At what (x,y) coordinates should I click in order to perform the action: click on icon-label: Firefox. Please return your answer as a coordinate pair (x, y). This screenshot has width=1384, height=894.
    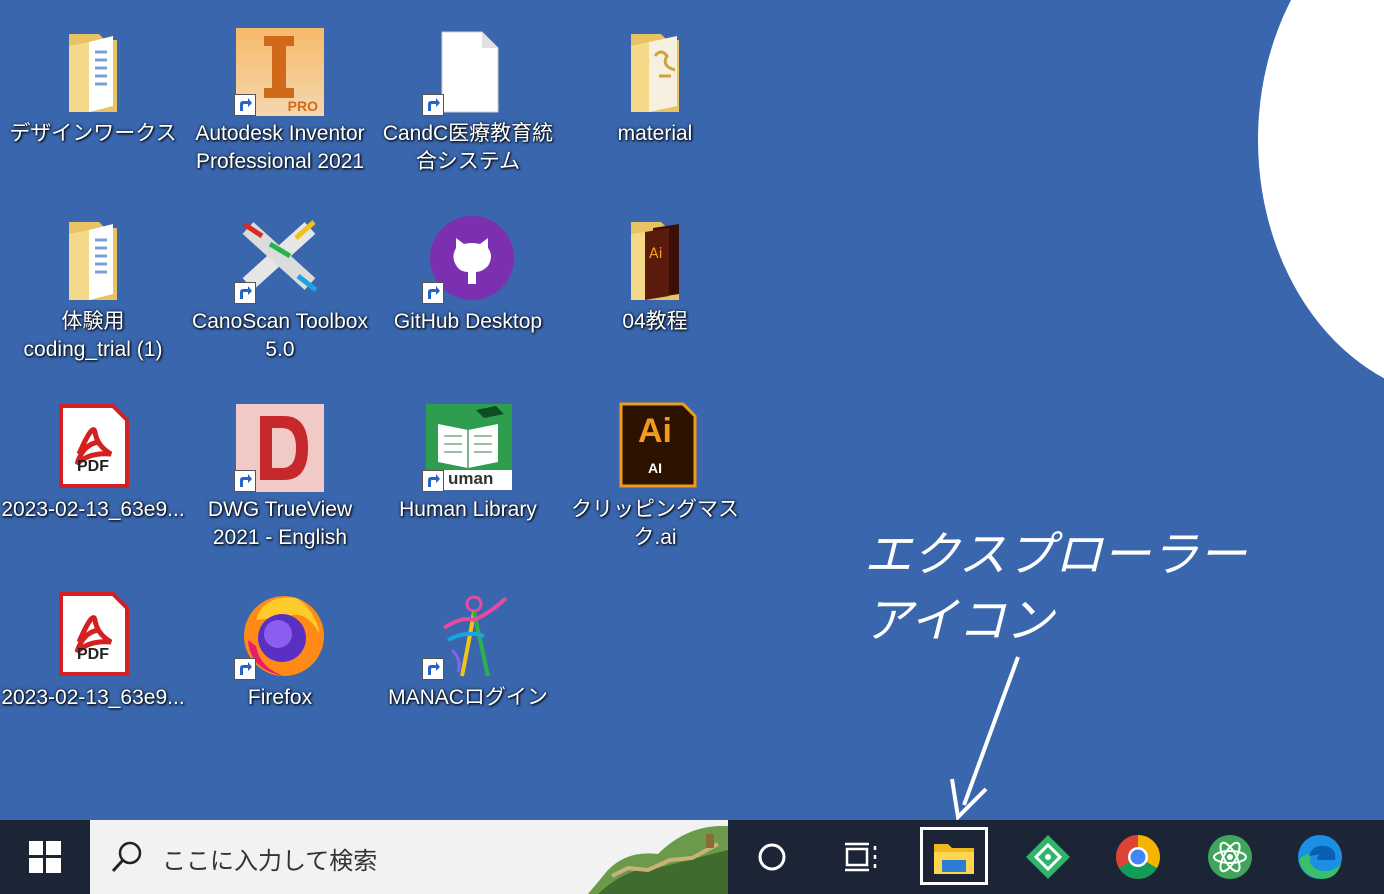
    Looking at the image, I should click on (280, 697).